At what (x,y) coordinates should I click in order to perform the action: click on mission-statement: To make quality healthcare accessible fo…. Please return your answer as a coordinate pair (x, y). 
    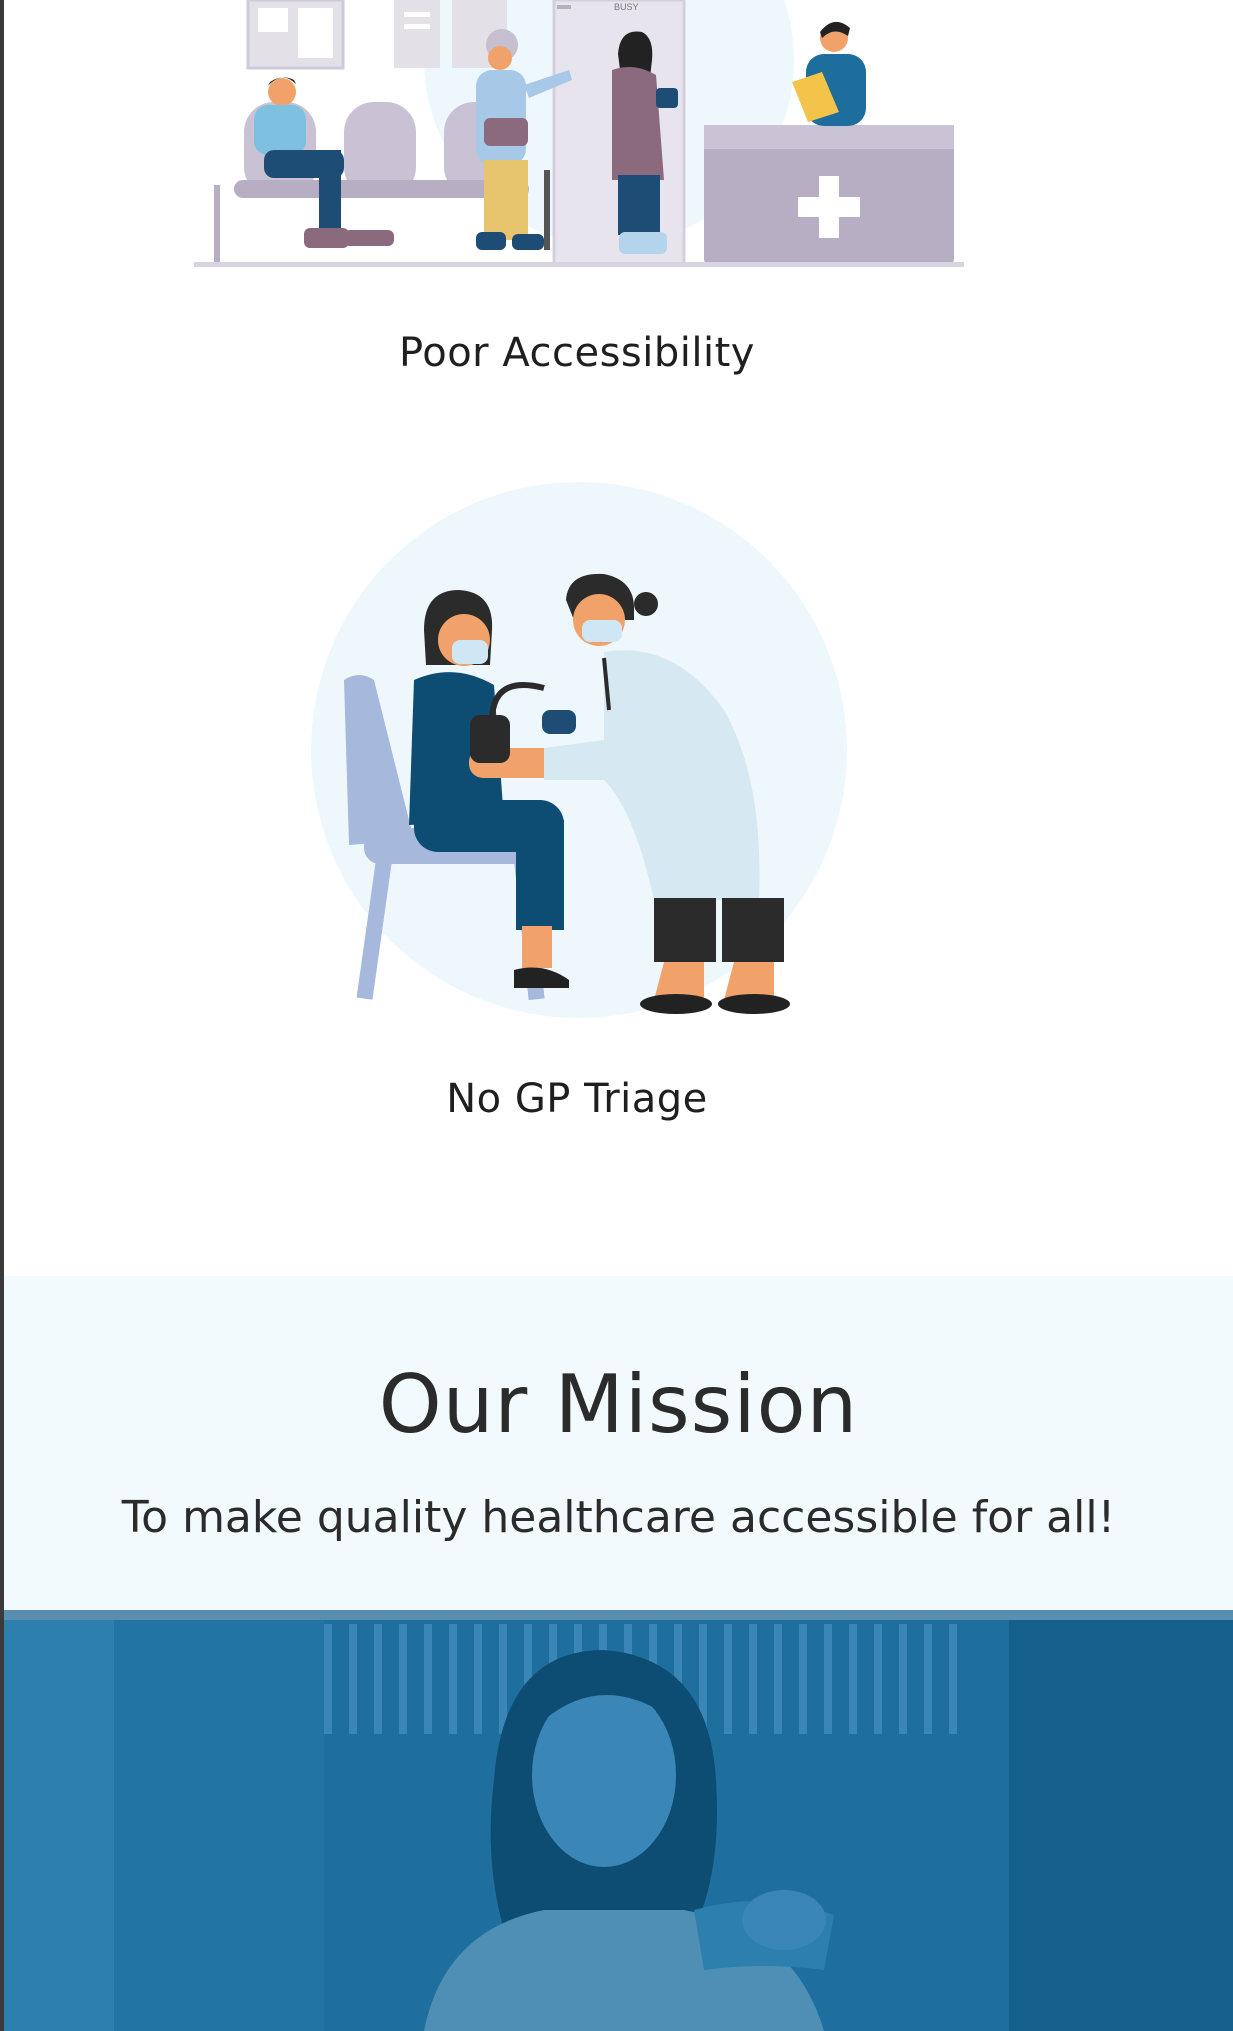
    Looking at the image, I should click on (618, 1517).